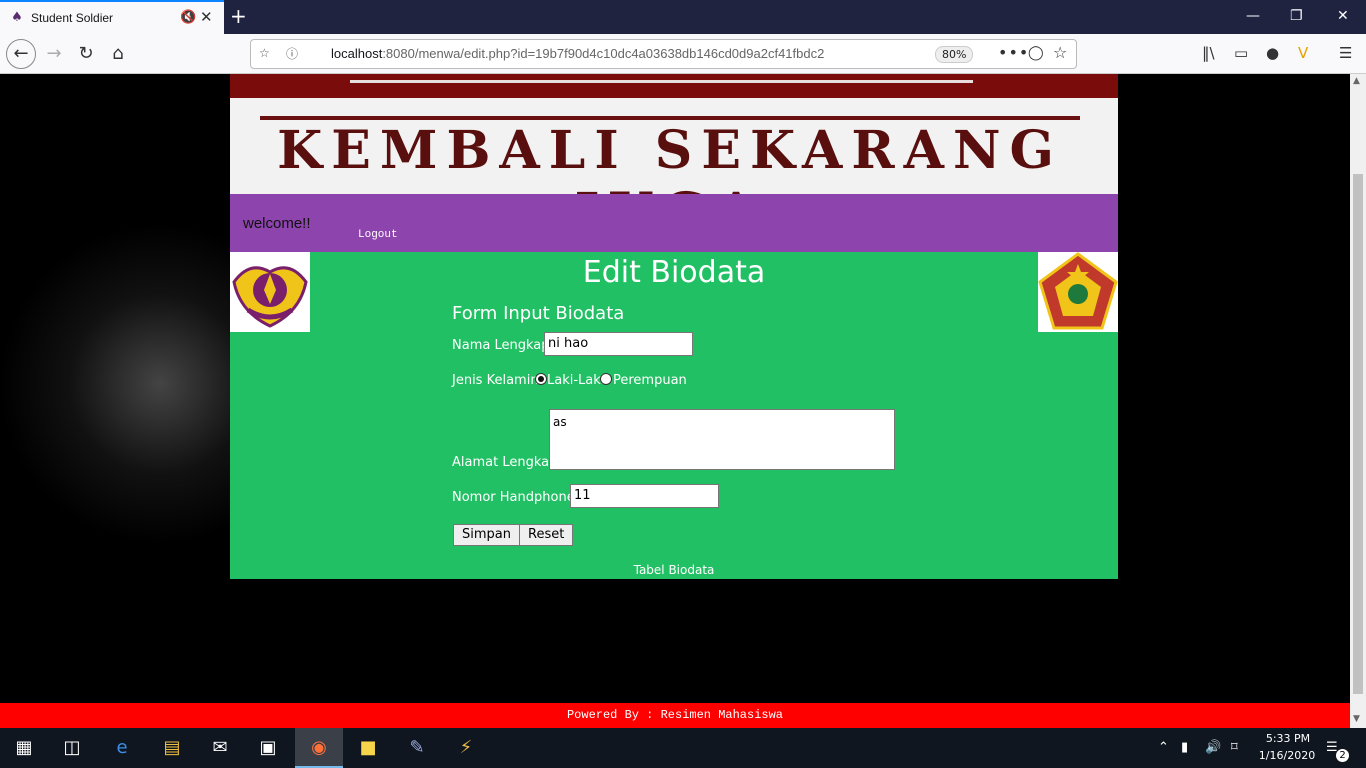 The width and height of the screenshot is (1366, 768). Describe the element at coordinates (1296, 16) in the screenshot. I see `restore-icon: ❐` at that location.